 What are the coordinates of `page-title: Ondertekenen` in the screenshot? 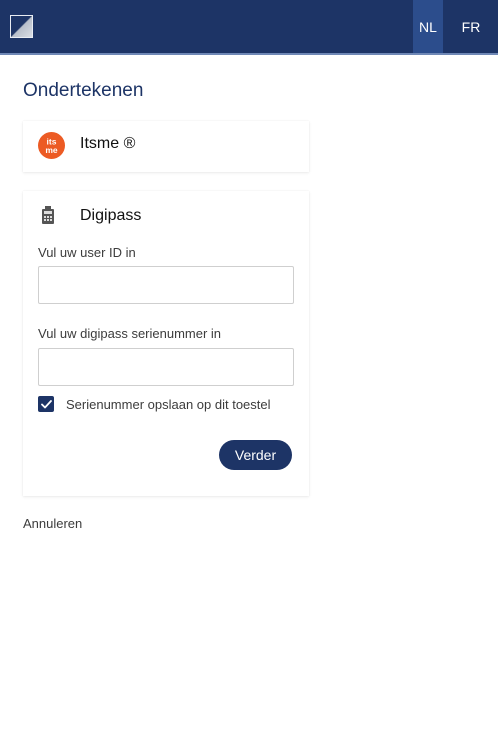 It's located at (83, 90).